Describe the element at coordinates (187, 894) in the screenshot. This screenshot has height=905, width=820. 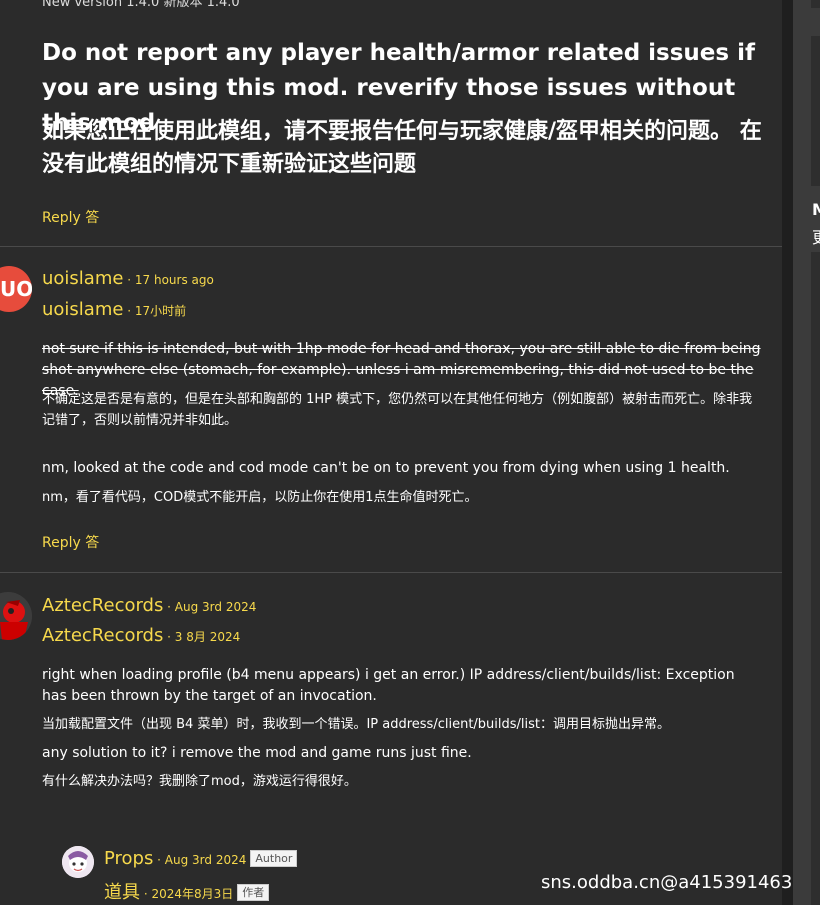
I see `timestamp: · 2024年8月3日` at that location.